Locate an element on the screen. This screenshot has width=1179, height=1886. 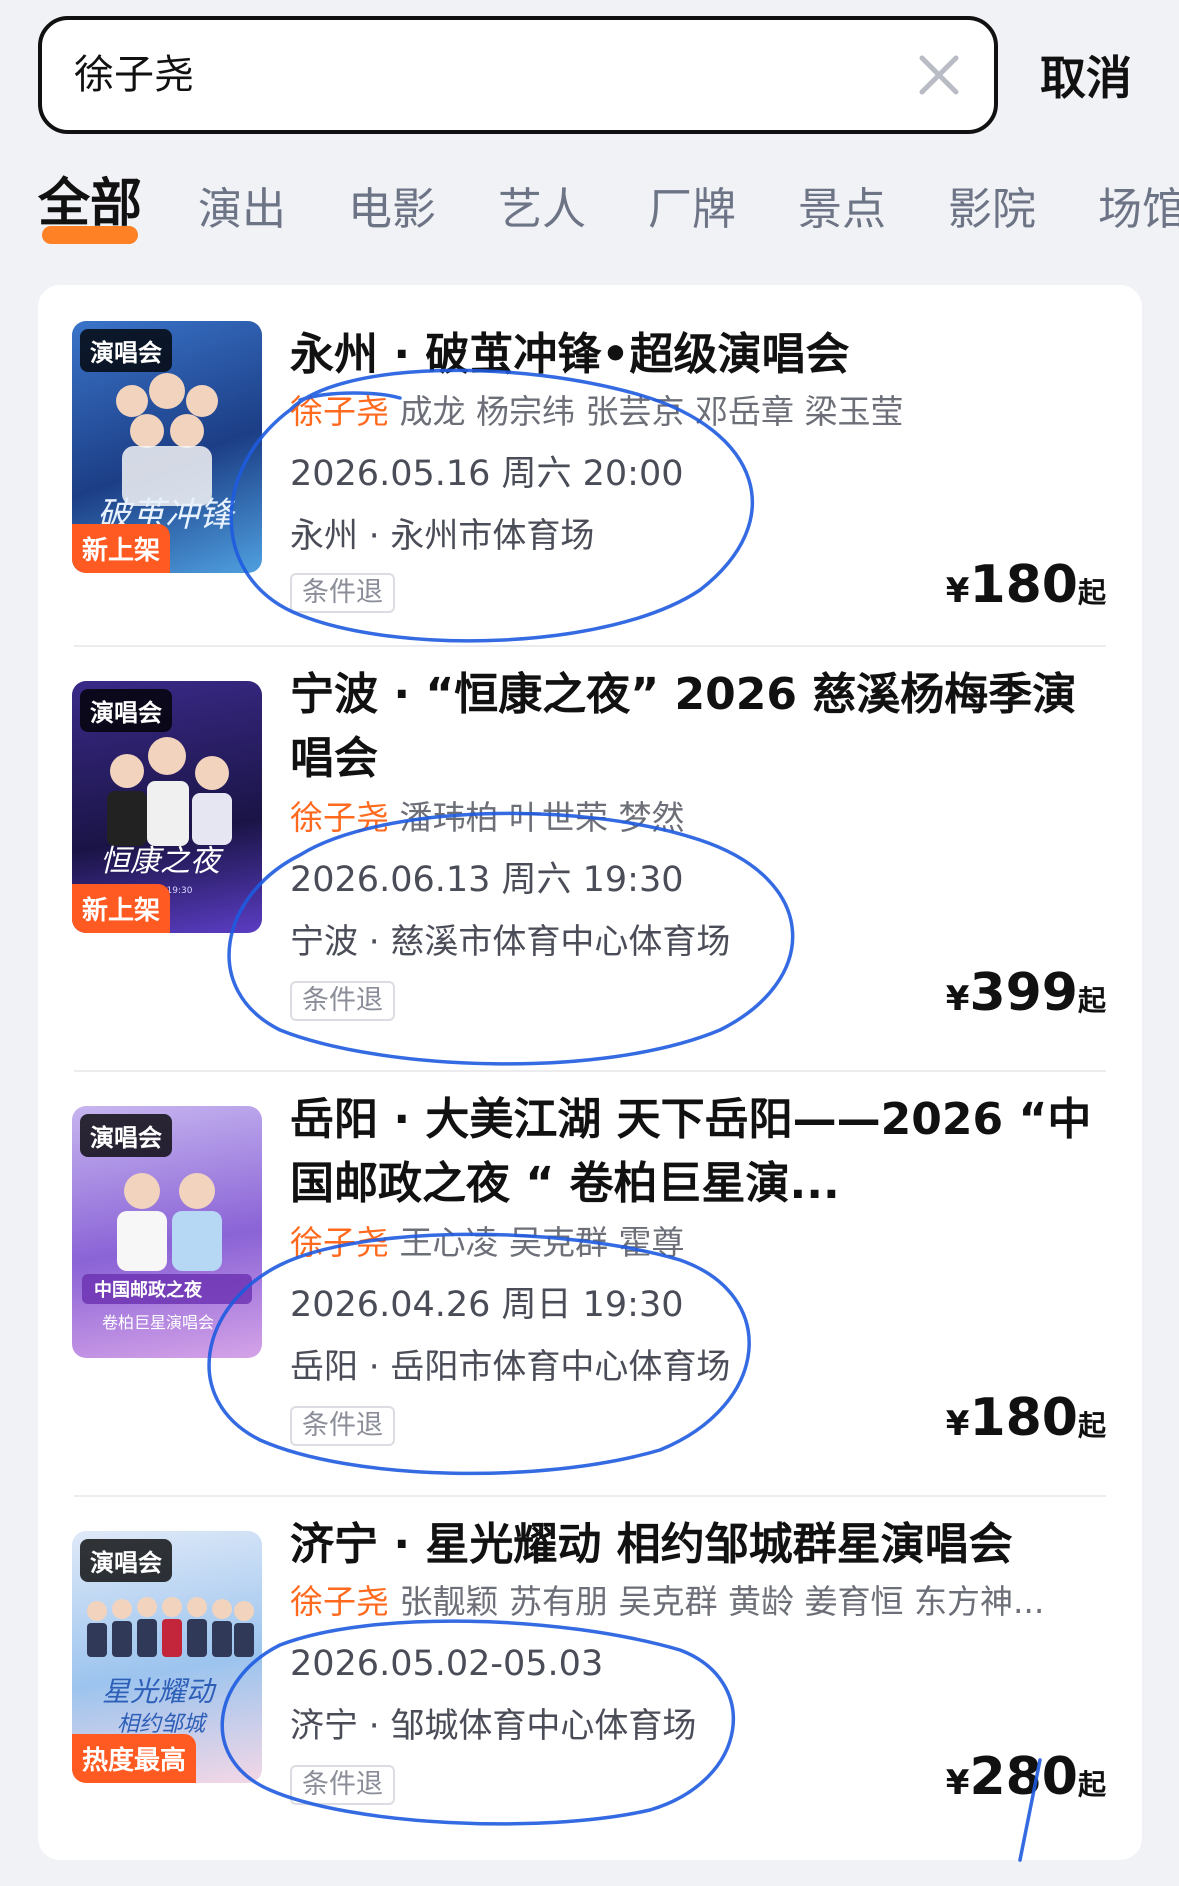
svg-text: 星光耀动 is located at coordinates (159, 1691).